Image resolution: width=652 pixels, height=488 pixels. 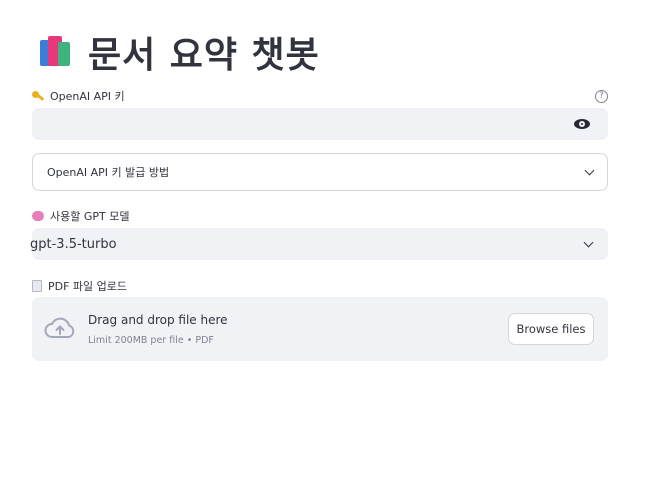 What do you see at coordinates (37, 286) in the screenshot?
I see `document-icon` at bounding box center [37, 286].